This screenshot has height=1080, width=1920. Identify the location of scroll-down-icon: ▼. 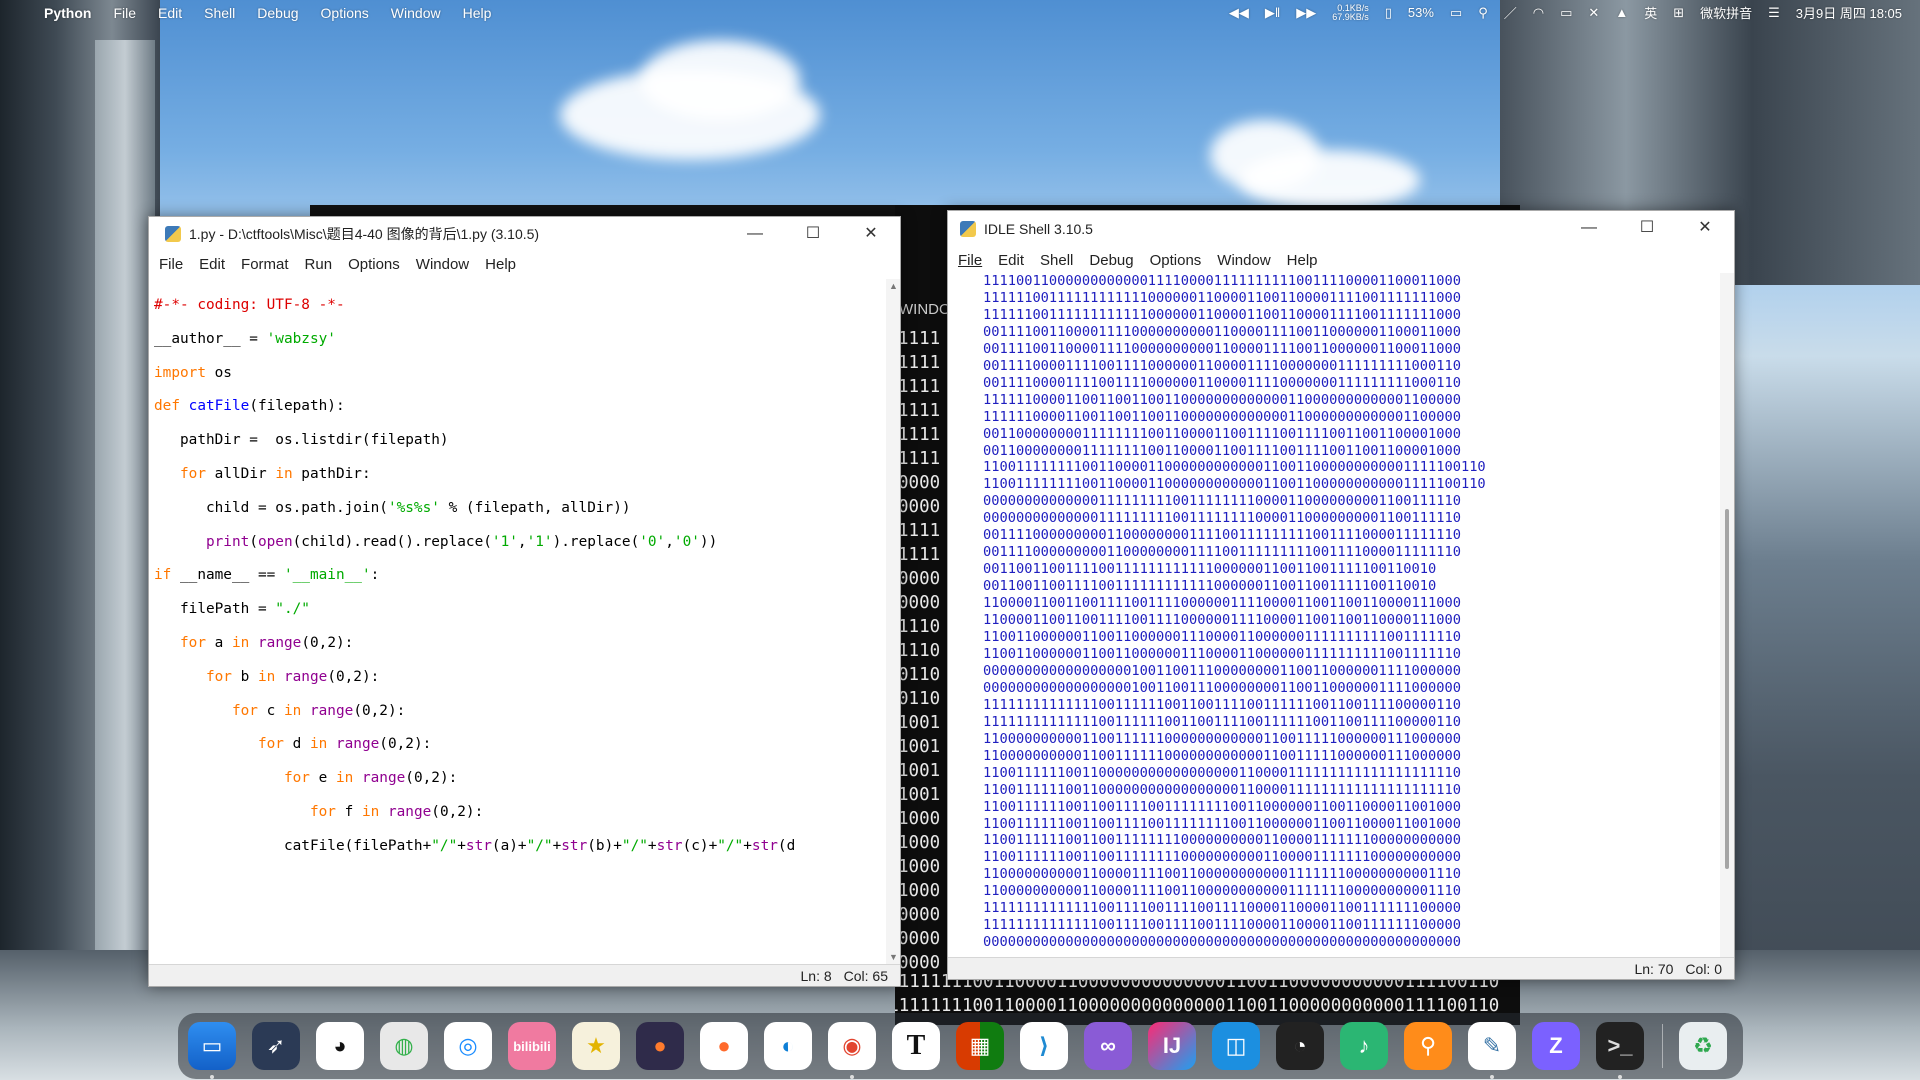
(893, 957).